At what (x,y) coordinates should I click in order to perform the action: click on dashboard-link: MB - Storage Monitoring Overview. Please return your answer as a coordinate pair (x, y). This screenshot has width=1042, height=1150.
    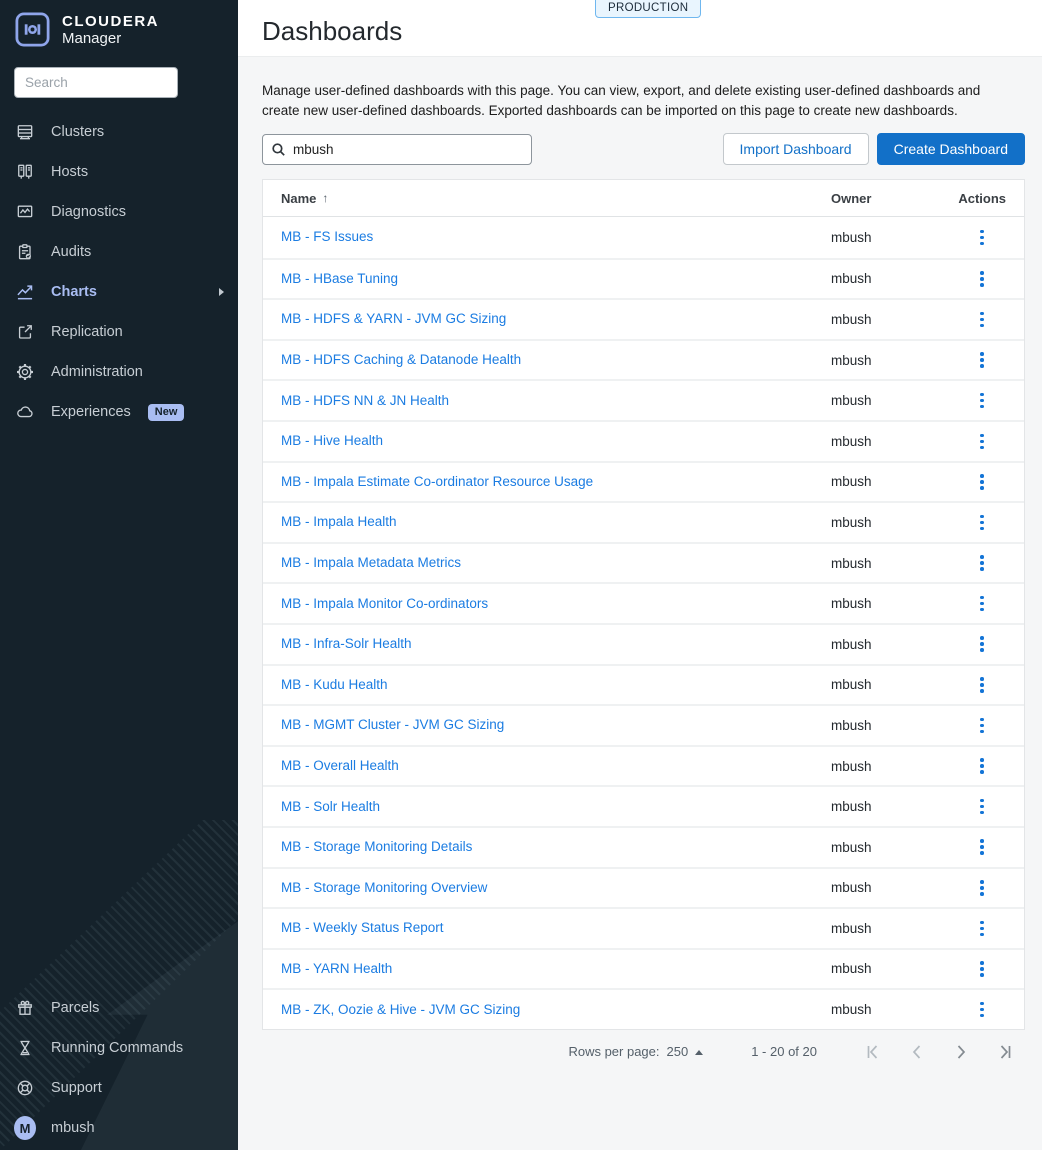
    Looking at the image, I should click on (384, 887).